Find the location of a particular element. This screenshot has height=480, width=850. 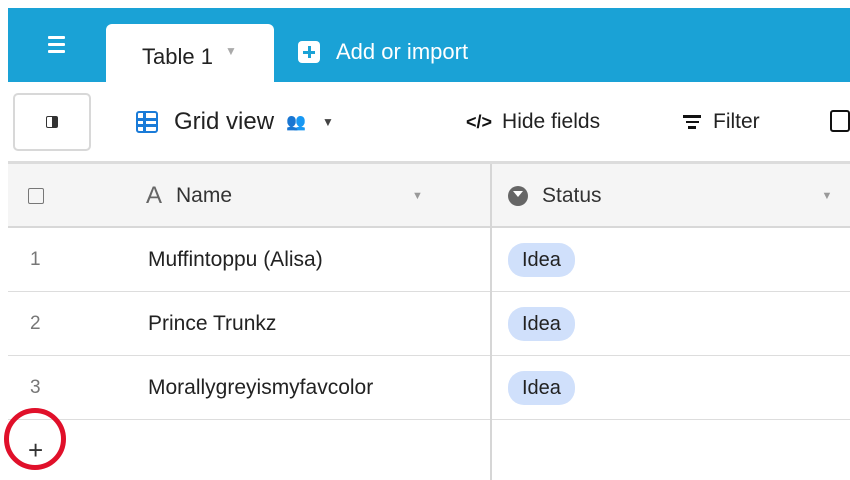

name-cell: Prince Trunkz is located at coordinates (212, 324).